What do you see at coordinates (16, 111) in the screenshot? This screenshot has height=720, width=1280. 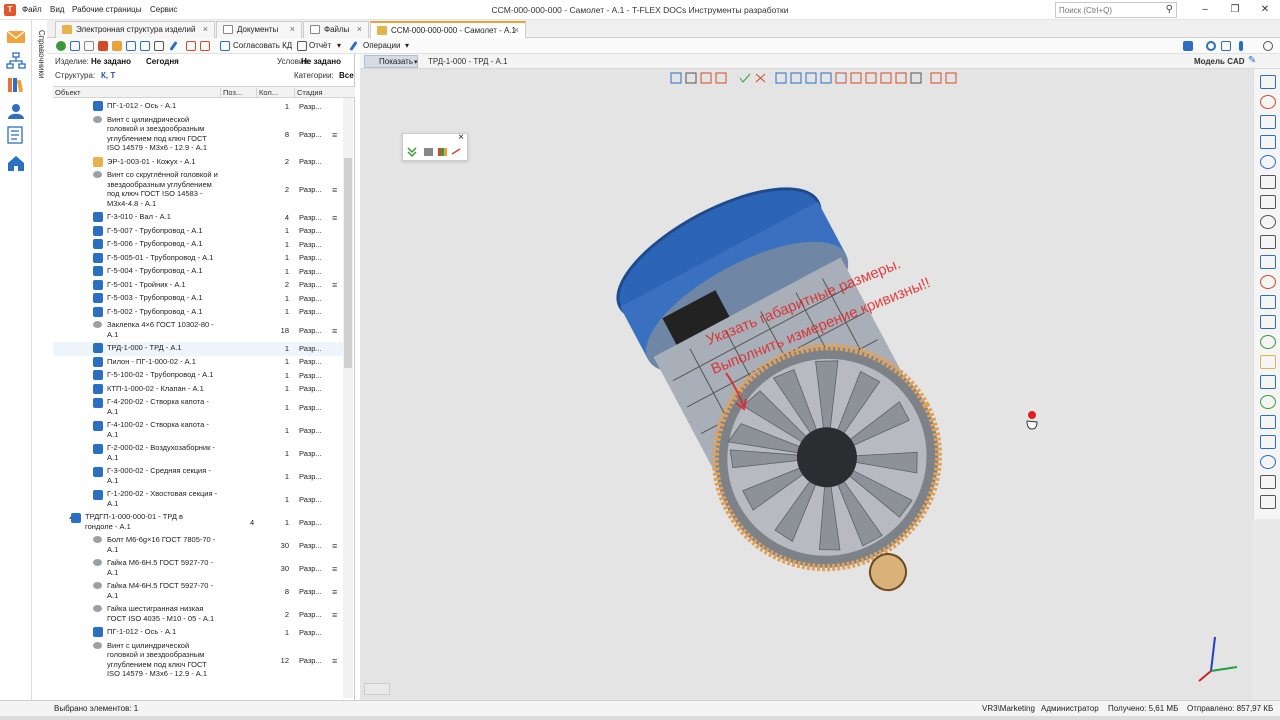 I see `user-icon` at bounding box center [16, 111].